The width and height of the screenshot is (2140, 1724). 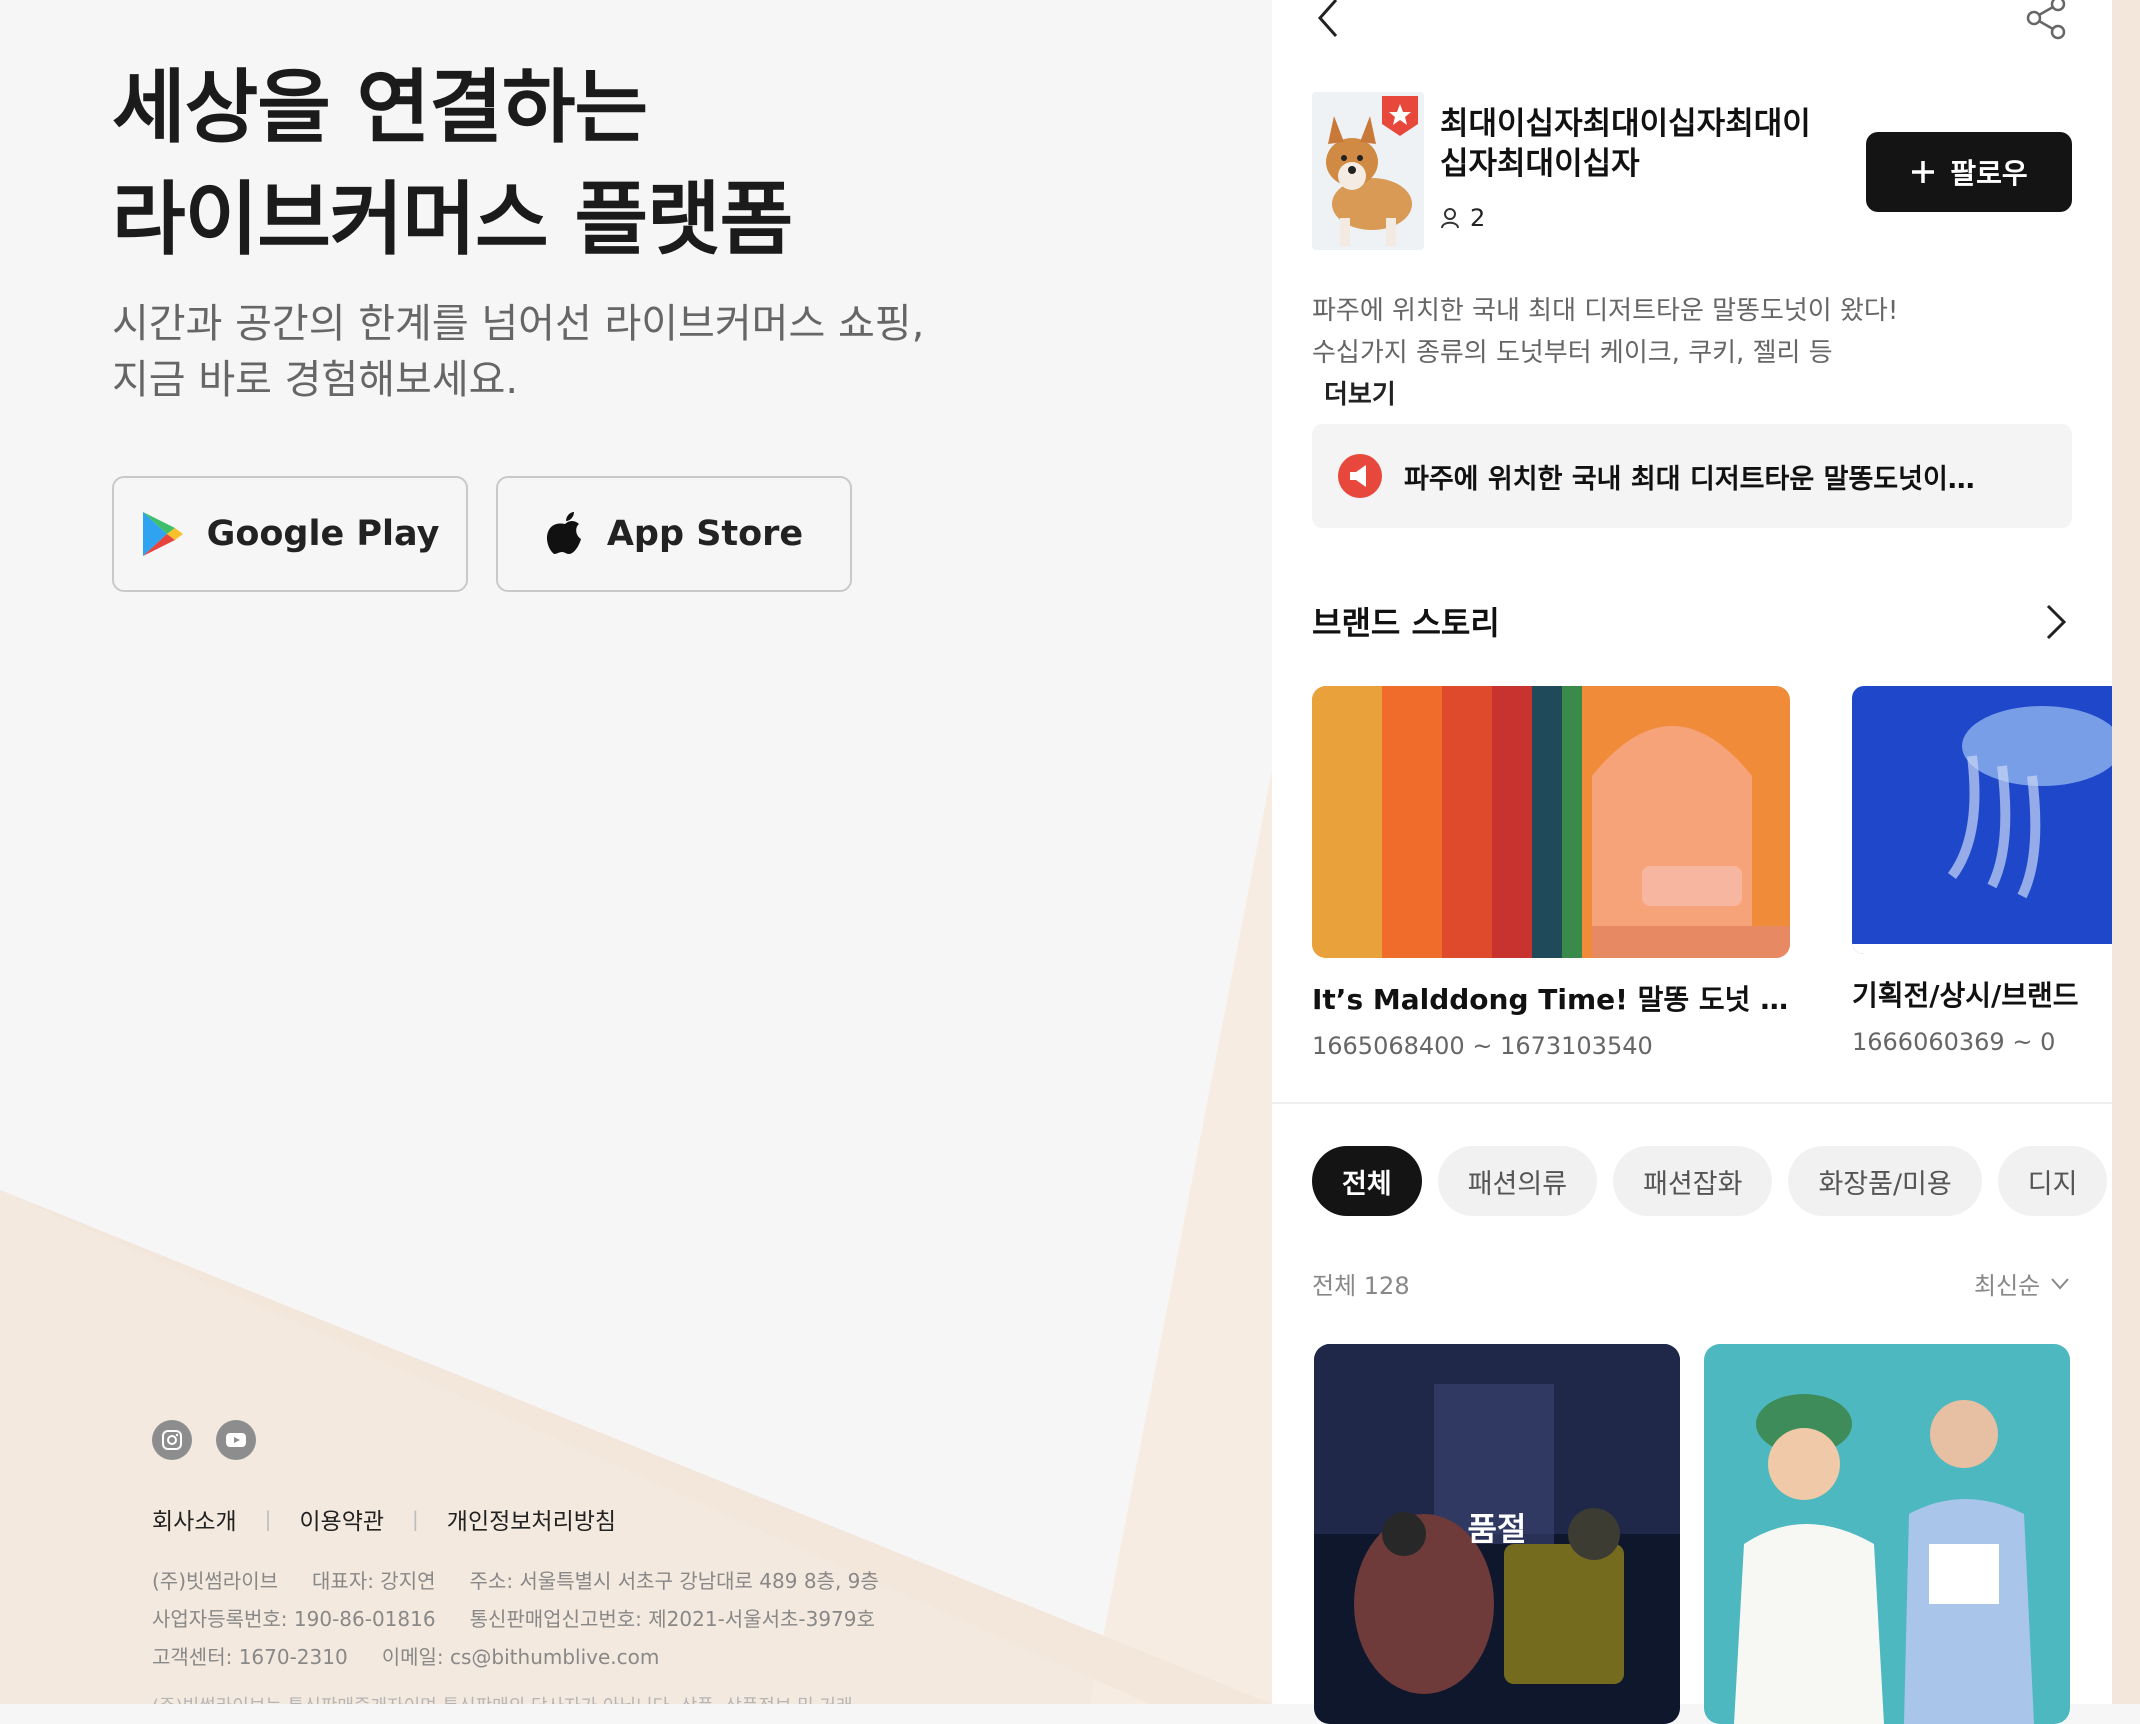 What do you see at coordinates (1885, 1181) in the screenshot?
I see `category-tab-cosmetics: 화장품/미용` at bounding box center [1885, 1181].